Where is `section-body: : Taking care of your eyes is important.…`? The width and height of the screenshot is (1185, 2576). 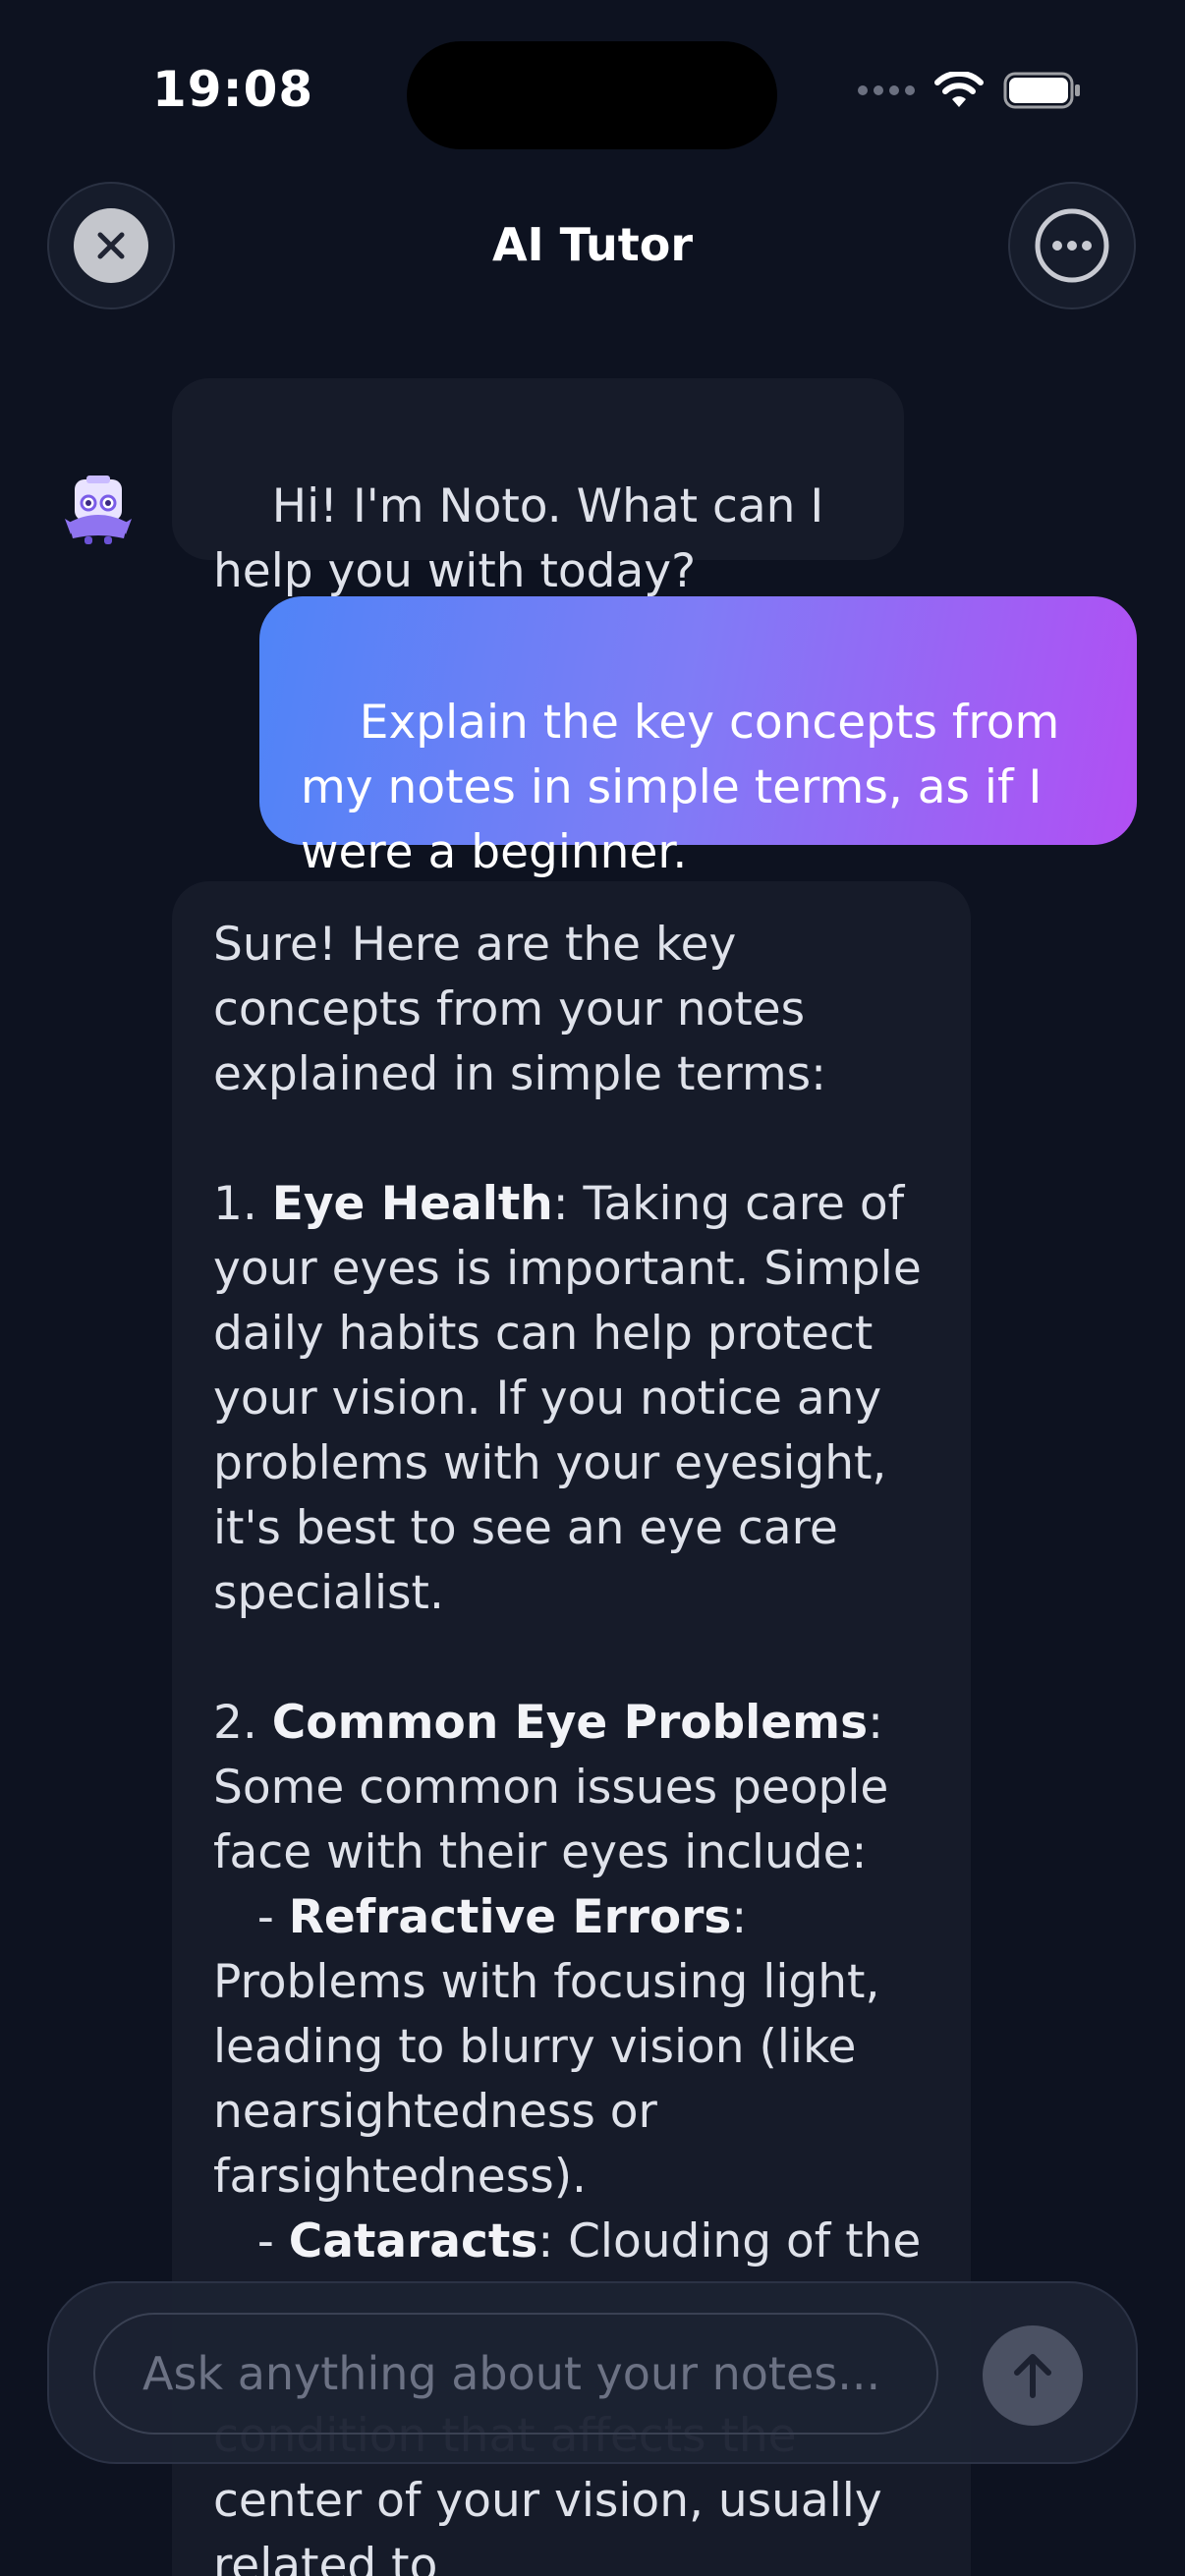
section-body: : Taking care of your eyes is important.… is located at coordinates (575, 1398).